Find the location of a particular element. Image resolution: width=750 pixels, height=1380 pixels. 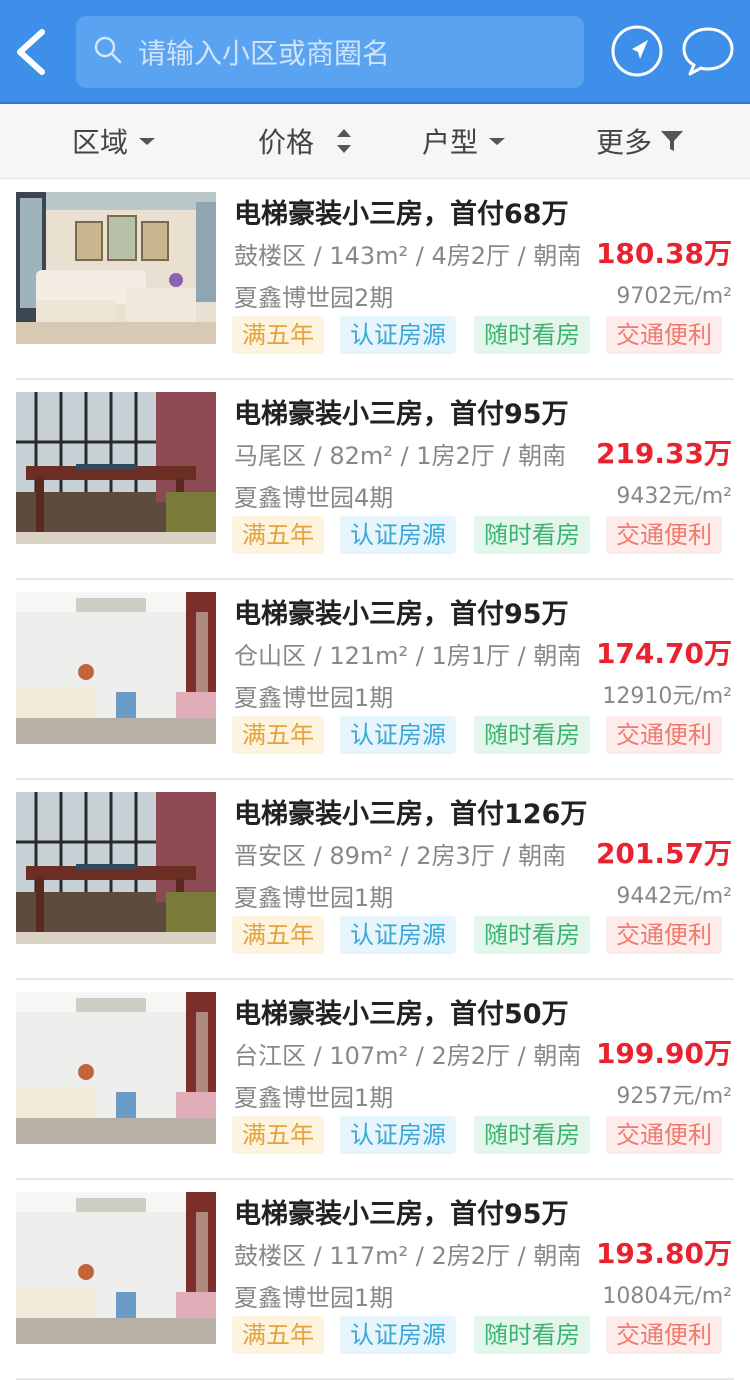

back-button is located at coordinates (32, 52).